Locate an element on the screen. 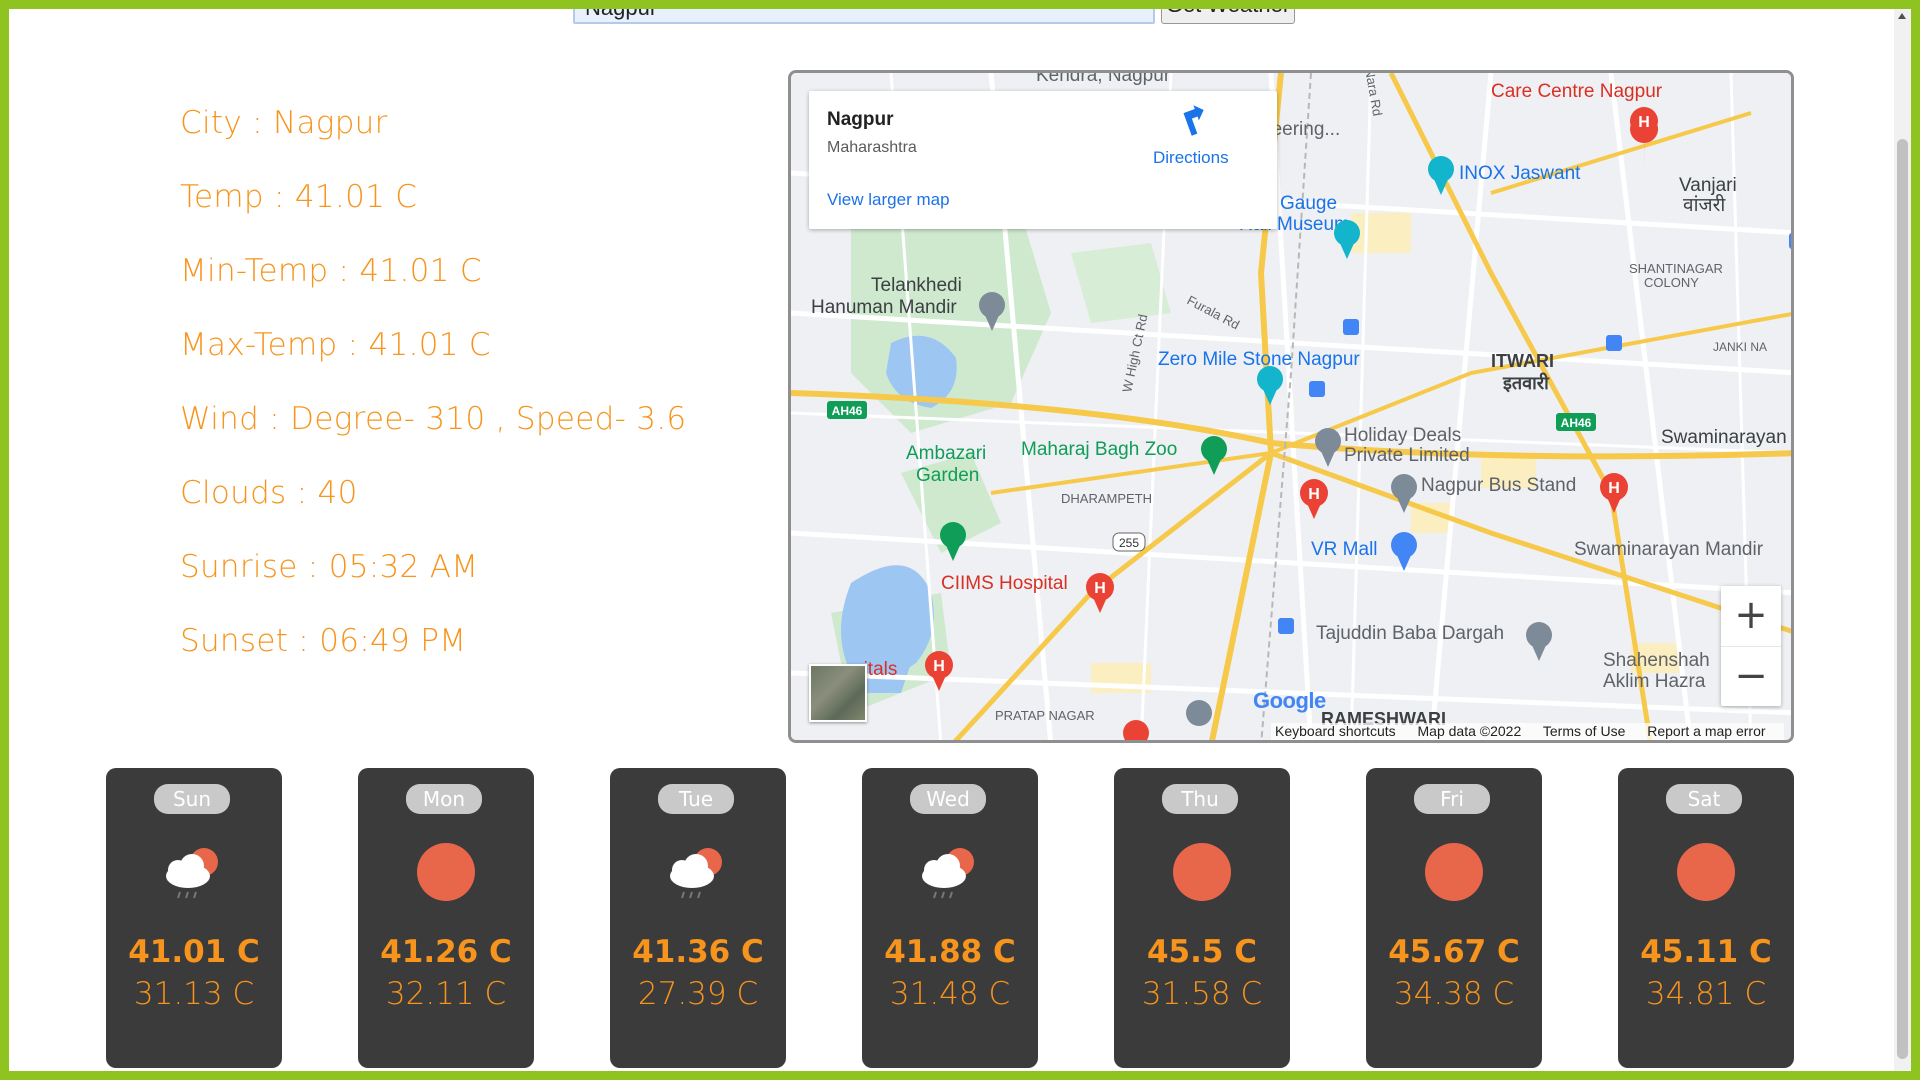 Image resolution: width=1920 pixels, height=1080 pixels. max-temp-text: Max-Temp : 41.01 C is located at coordinates (335, 345).